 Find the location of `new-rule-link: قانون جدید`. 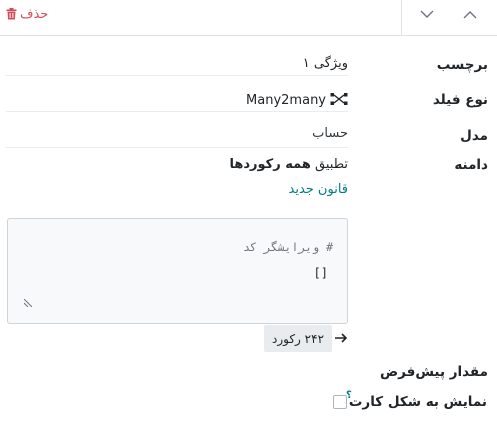

new-rule-link: قانون جدید is located at coordinates (319, 189).